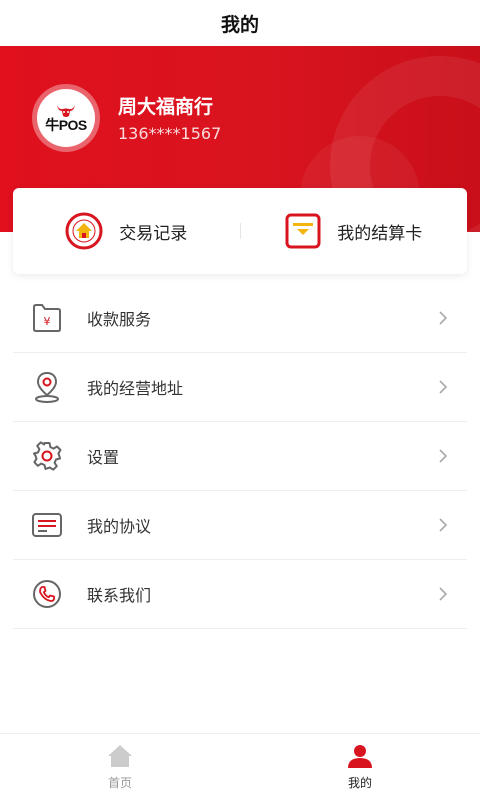 The height and width of the screenshot is (800, 480). What do you see at coordinates (170, 133) in the screenshot?
I see `user-phone: 136****1567` at bounding box center [170, 133].